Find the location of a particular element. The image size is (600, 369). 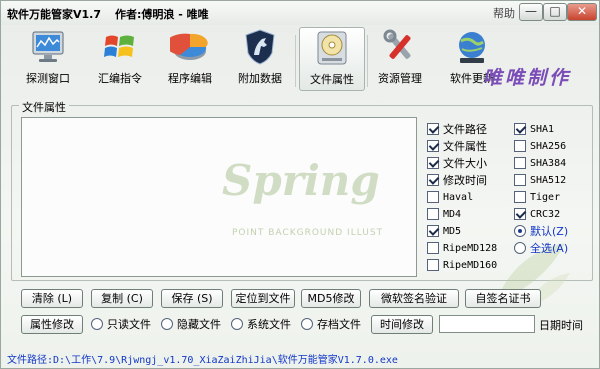

check-ripemd128: RipeMD128 is located at coordinates (462, 248).